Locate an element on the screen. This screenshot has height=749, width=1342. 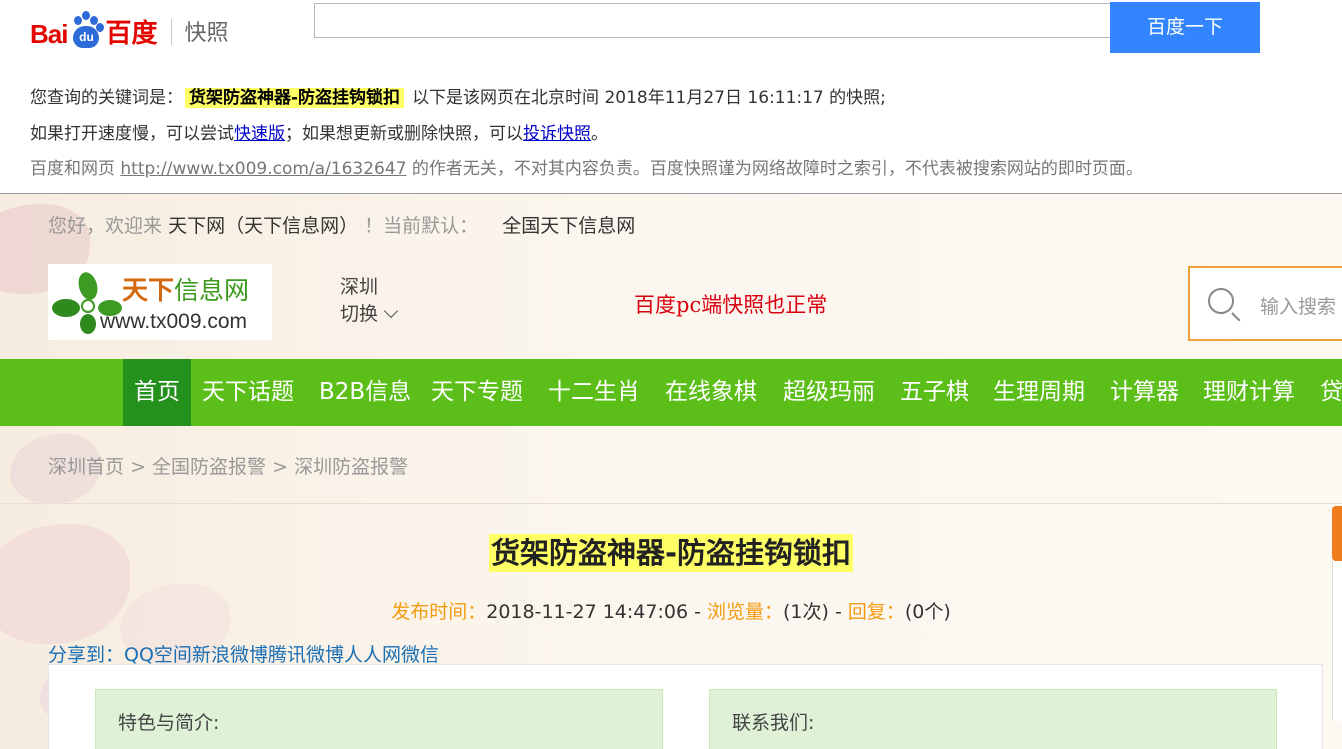
overlay-note: 百度pc端快照也正常 is located at coordinates (731, 305).